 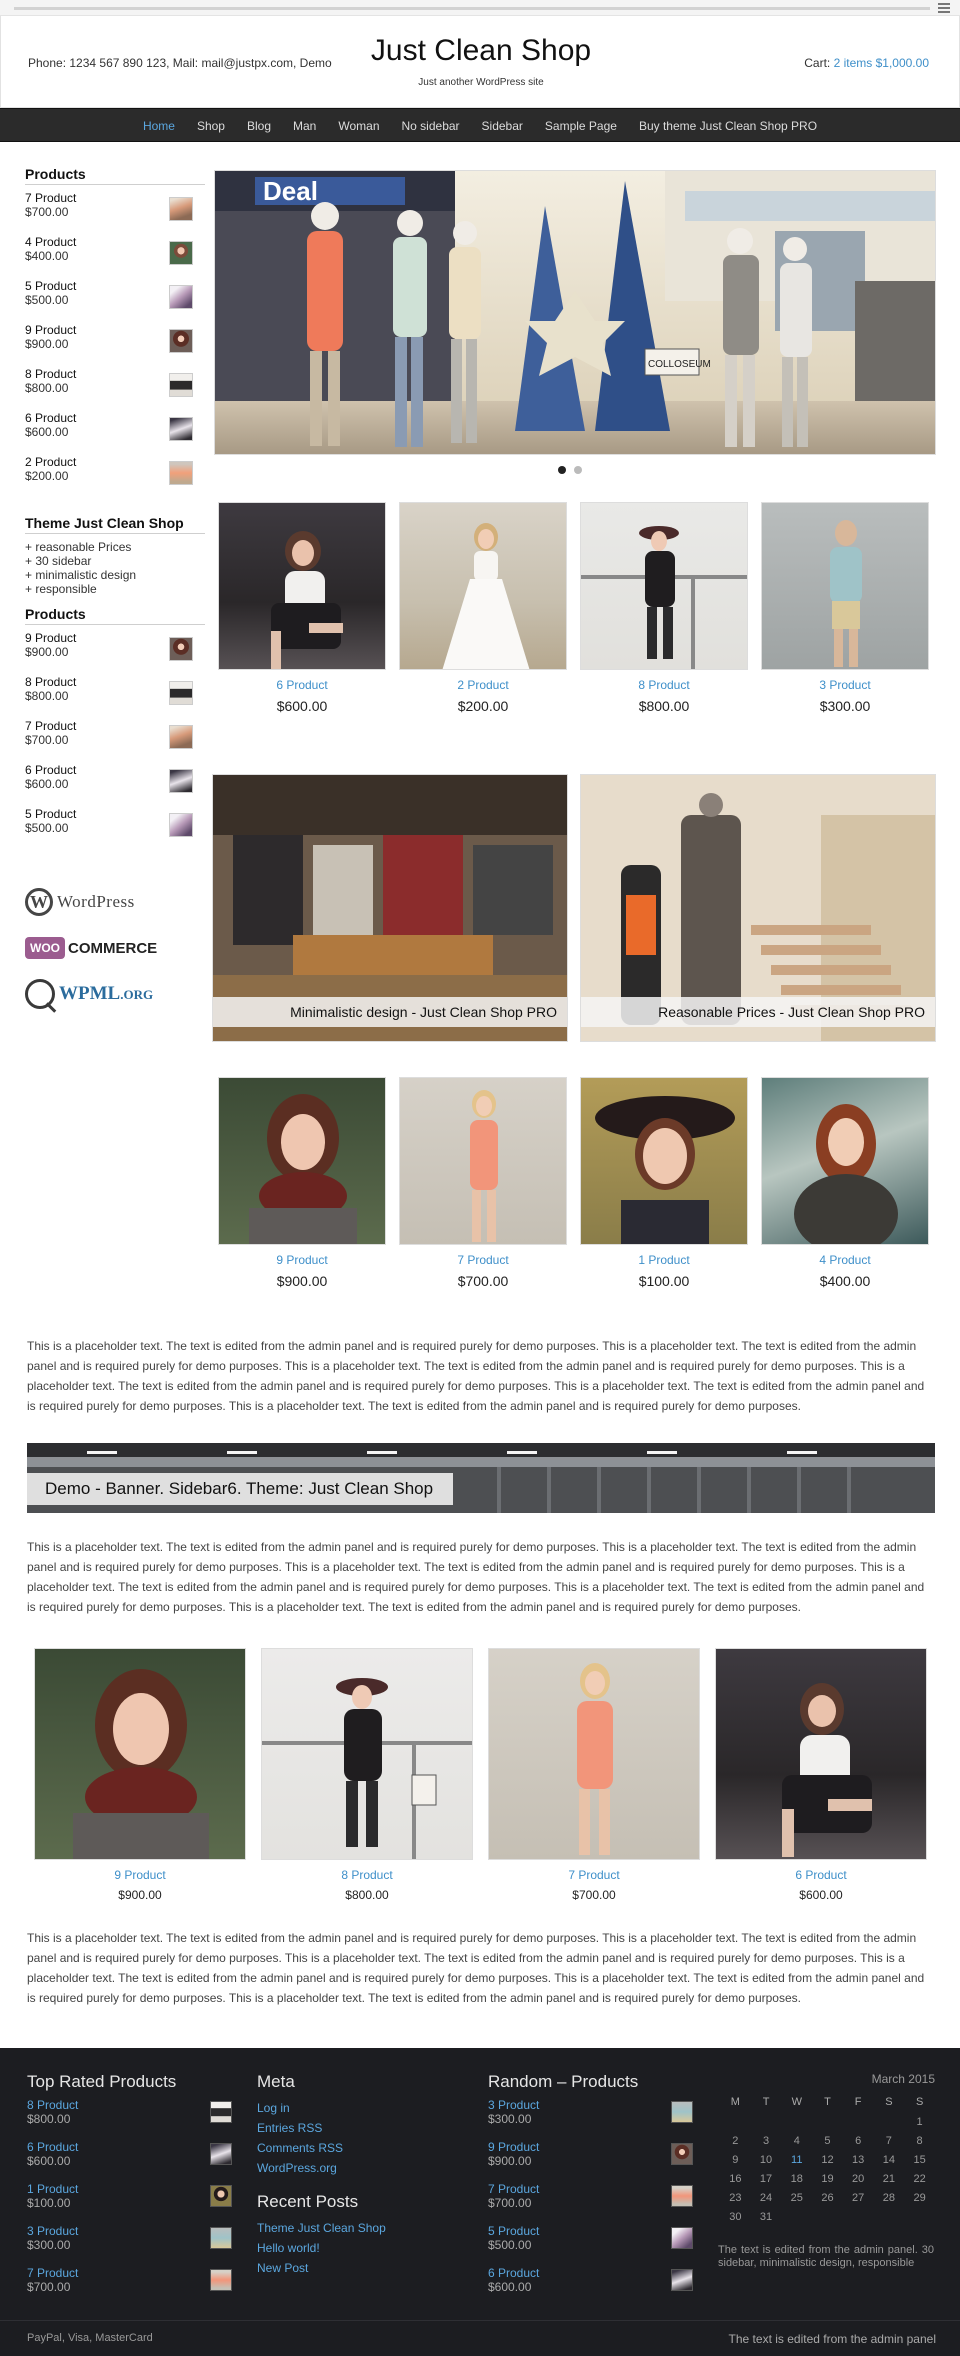 I want to click on sidebar-product: 5 Product $500.00, so click(x=115, y=301).